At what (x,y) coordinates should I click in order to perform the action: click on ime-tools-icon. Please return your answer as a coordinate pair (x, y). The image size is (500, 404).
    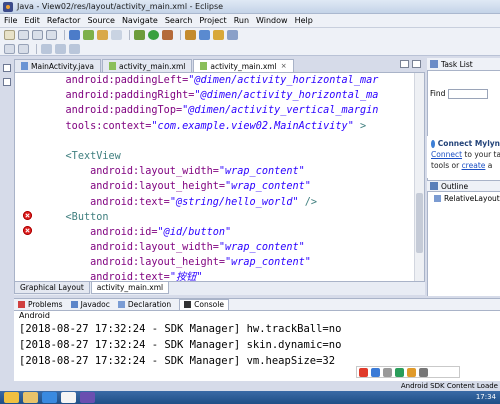
    Looking at the image, I should click on (423, 372).